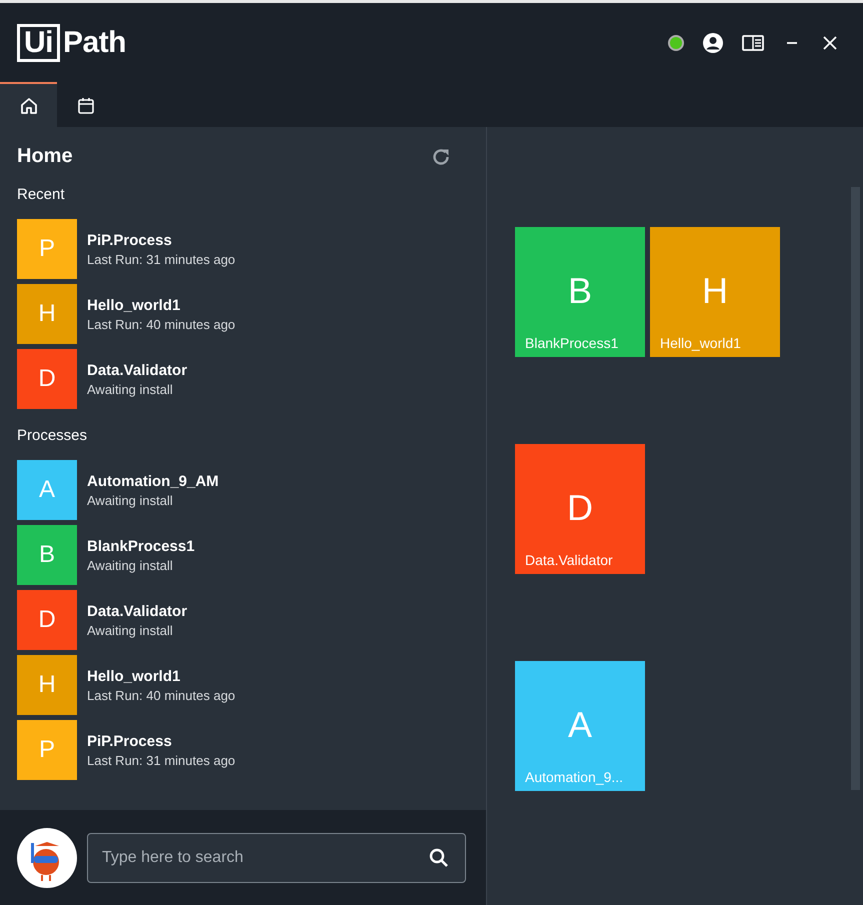  I want to click on home-tab, so click(28, 104).